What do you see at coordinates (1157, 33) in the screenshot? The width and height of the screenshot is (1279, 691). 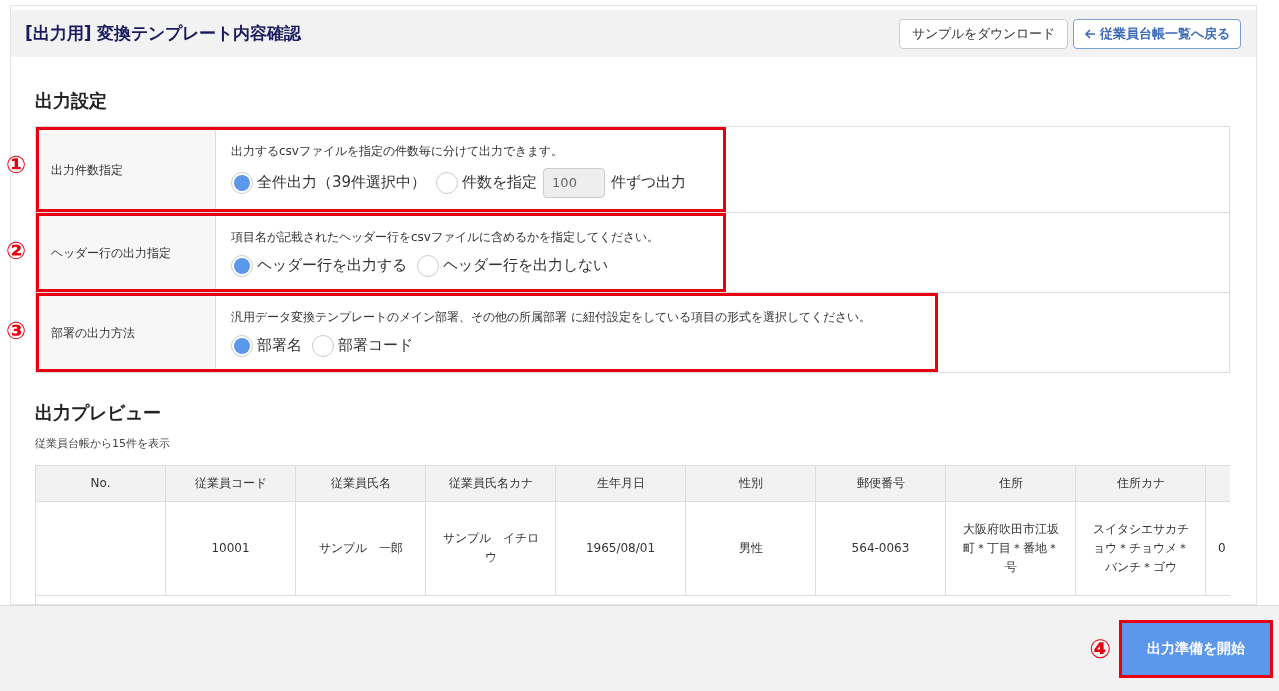 I see `back-button: 従業員台帳一覧へ戻る` at bounding box center [1157, 33].